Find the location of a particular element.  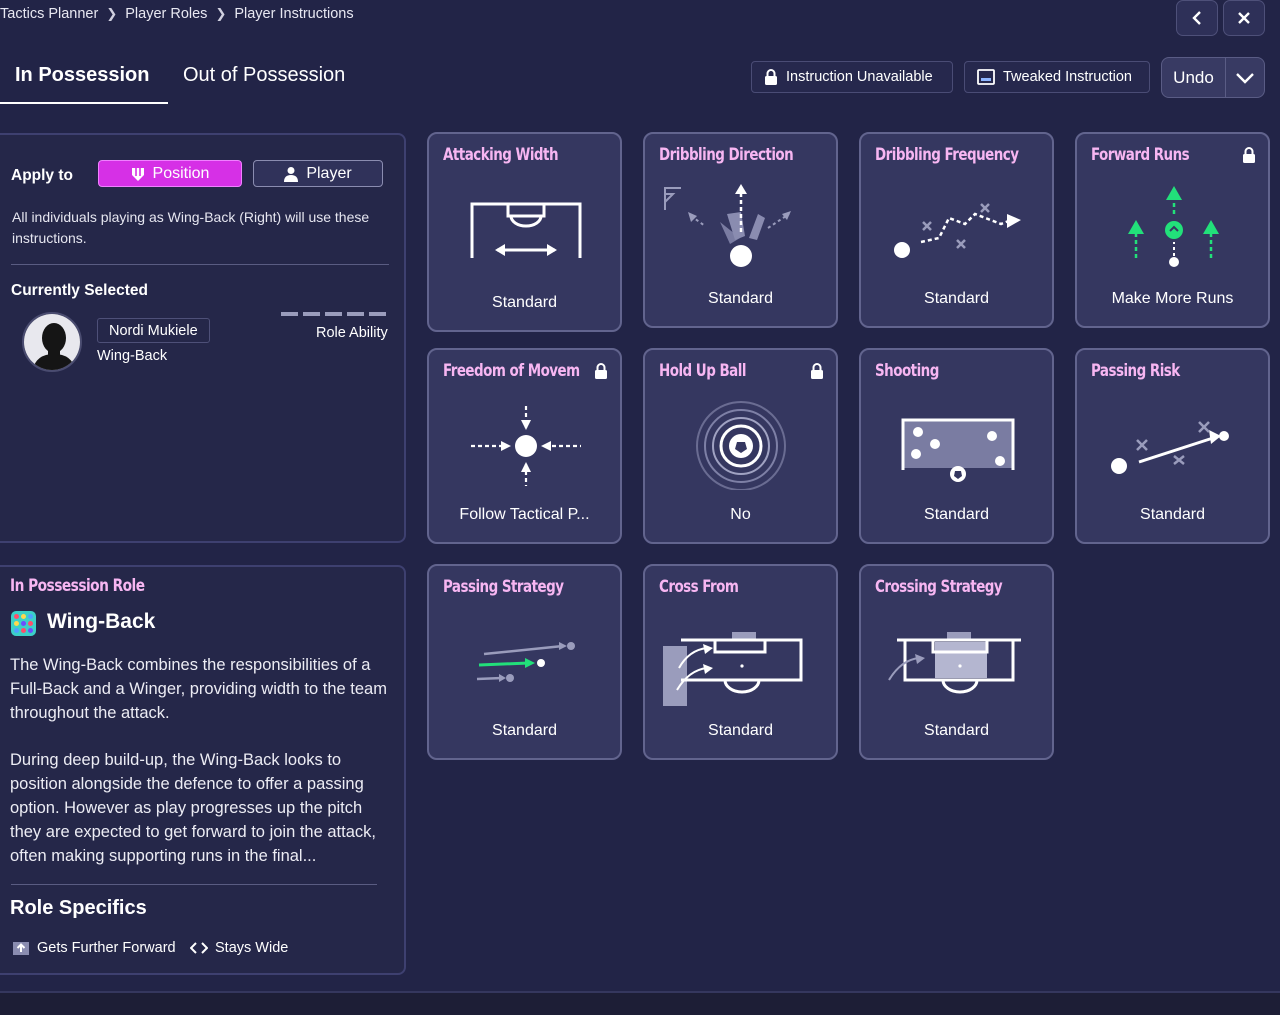

instruction-forward-runs: Forward Runs Make More Runs is located at coordinates (1172, 230).